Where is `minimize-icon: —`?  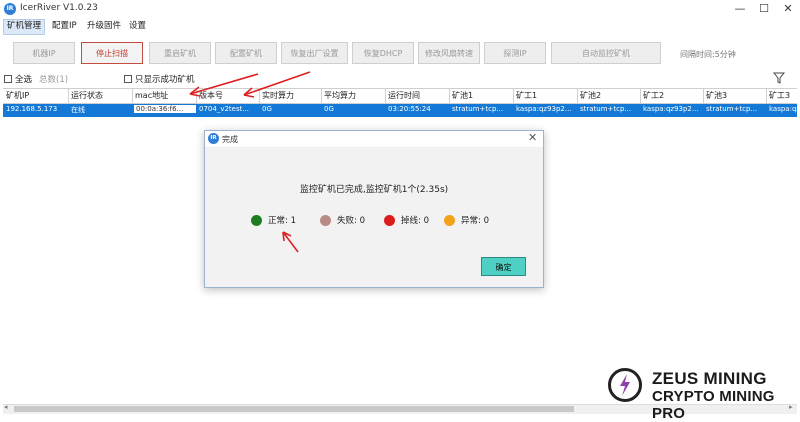
minimize-icon: — is located at coordinates (740, 9).